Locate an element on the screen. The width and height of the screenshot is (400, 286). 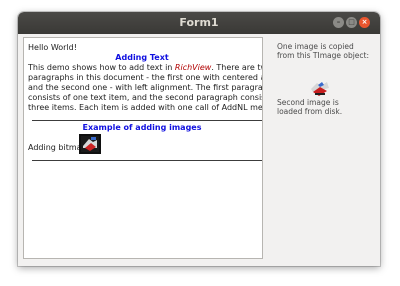
loaded-caption-line-1: Second image is is located at coordinates (308, 102).